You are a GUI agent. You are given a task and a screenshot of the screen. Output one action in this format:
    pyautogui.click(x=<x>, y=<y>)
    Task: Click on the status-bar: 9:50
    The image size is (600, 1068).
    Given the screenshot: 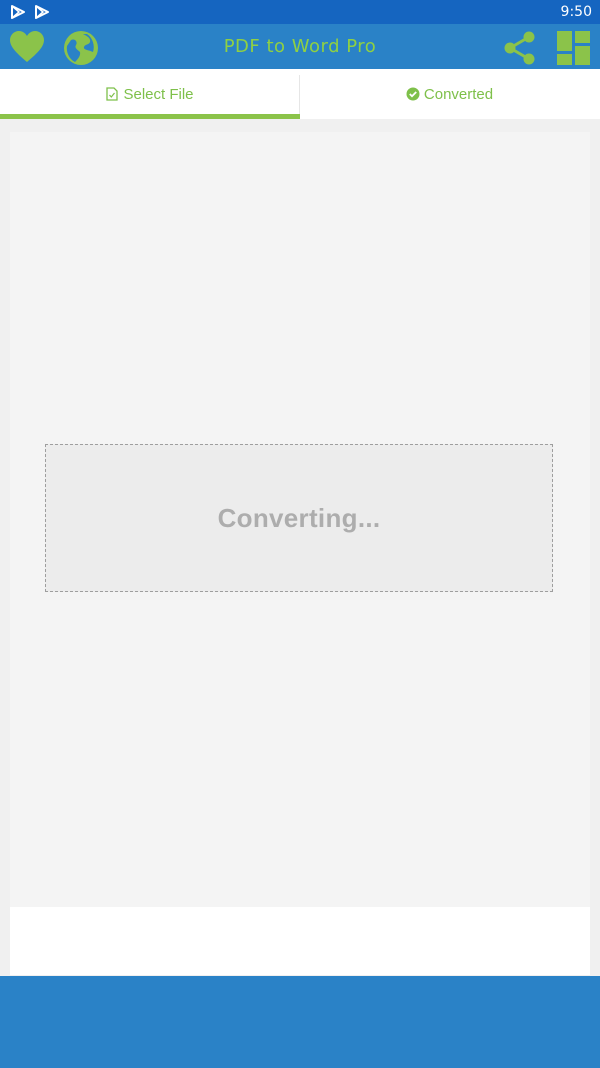 What is the action you would take?
    pyautogui.click(x=300, y=12)
    